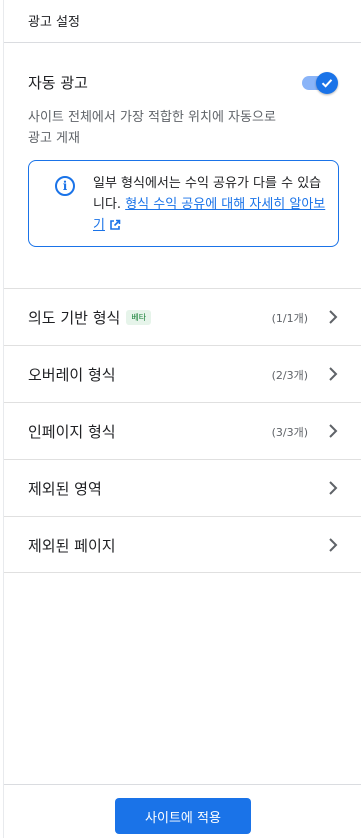  Describe the element at coordinates (182, 544) in the screenshot. I see `row-excluded-pages: 제외된 페이지` at that location.